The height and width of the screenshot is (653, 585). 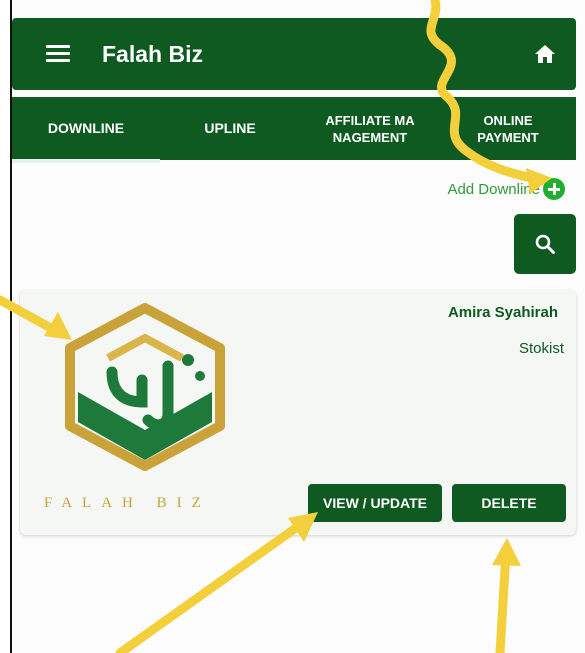 What do you see at coordinates (545, 54) in the screenshot?
I see `home-icon` at bounding box center [545, 54].